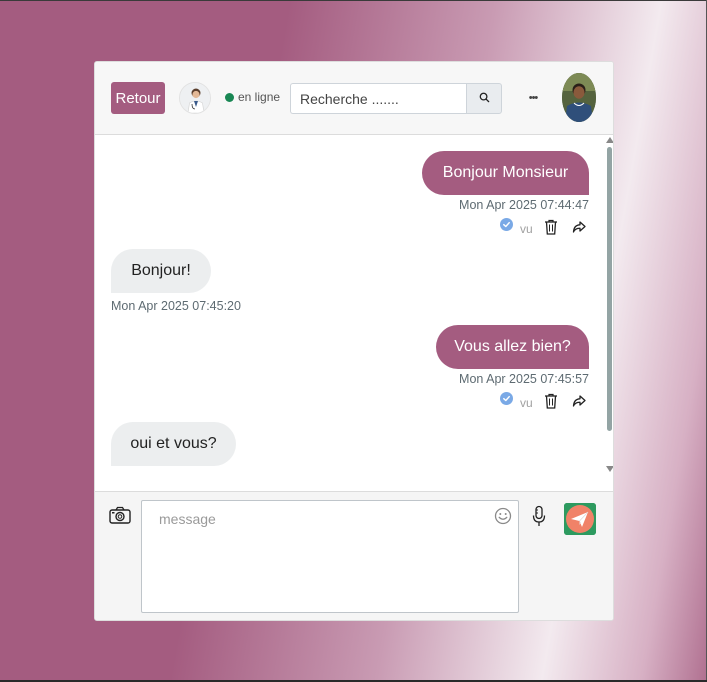  I want to click on message-composer, so click(354, 555).